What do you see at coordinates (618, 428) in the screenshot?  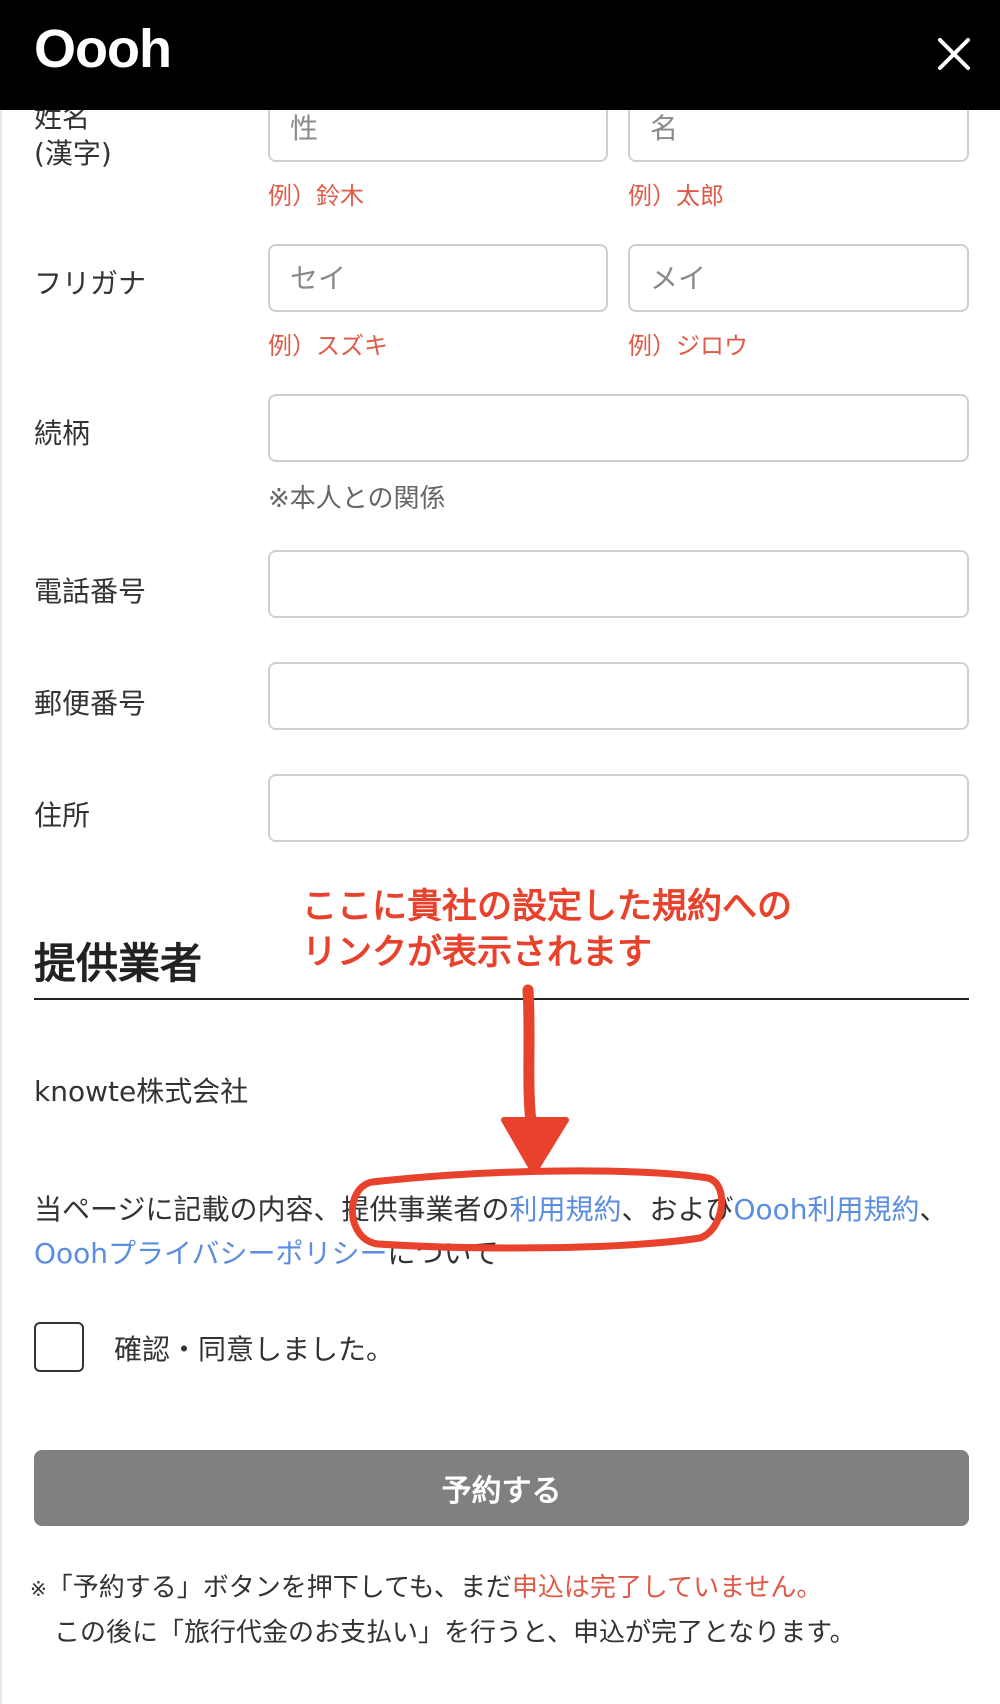 I see `relationship-input` at bounding box center [618, 428].